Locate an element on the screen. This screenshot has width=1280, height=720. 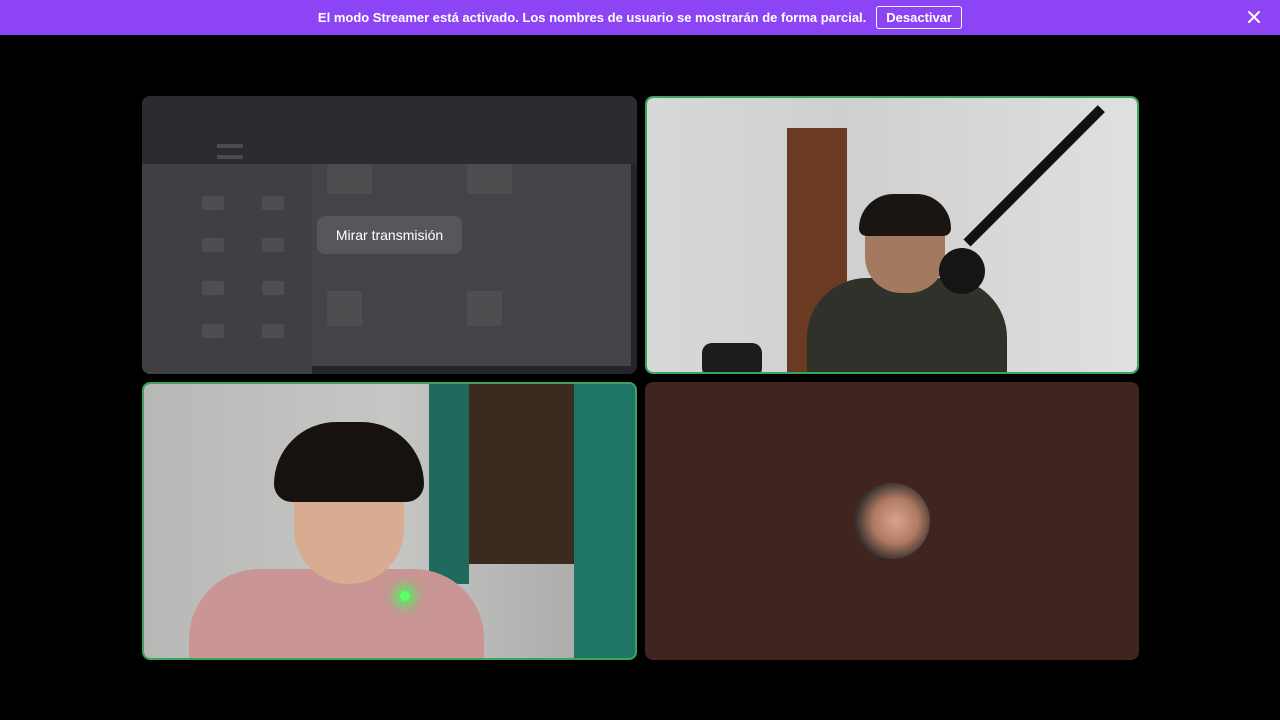
microphone is located at coordinates (962, 271).